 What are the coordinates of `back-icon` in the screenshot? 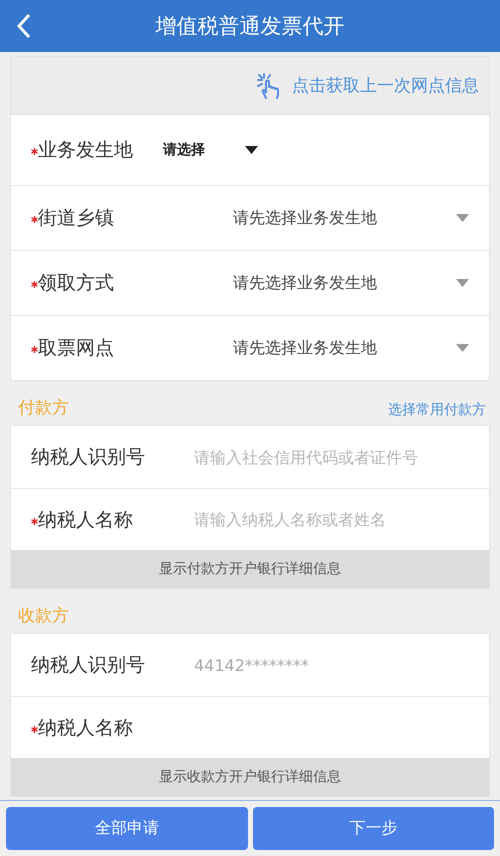 It's located at (24, 26).